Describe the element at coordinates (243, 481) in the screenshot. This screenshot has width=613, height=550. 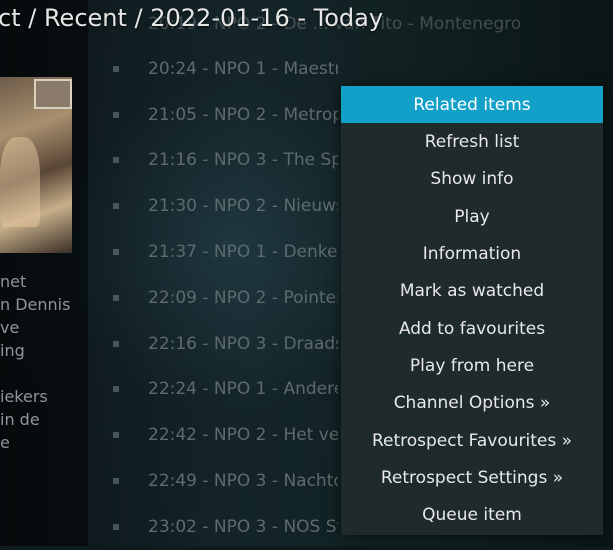
I see `list-item-label: 22:49 - NPO 3 - Nachtdienst` at that location.